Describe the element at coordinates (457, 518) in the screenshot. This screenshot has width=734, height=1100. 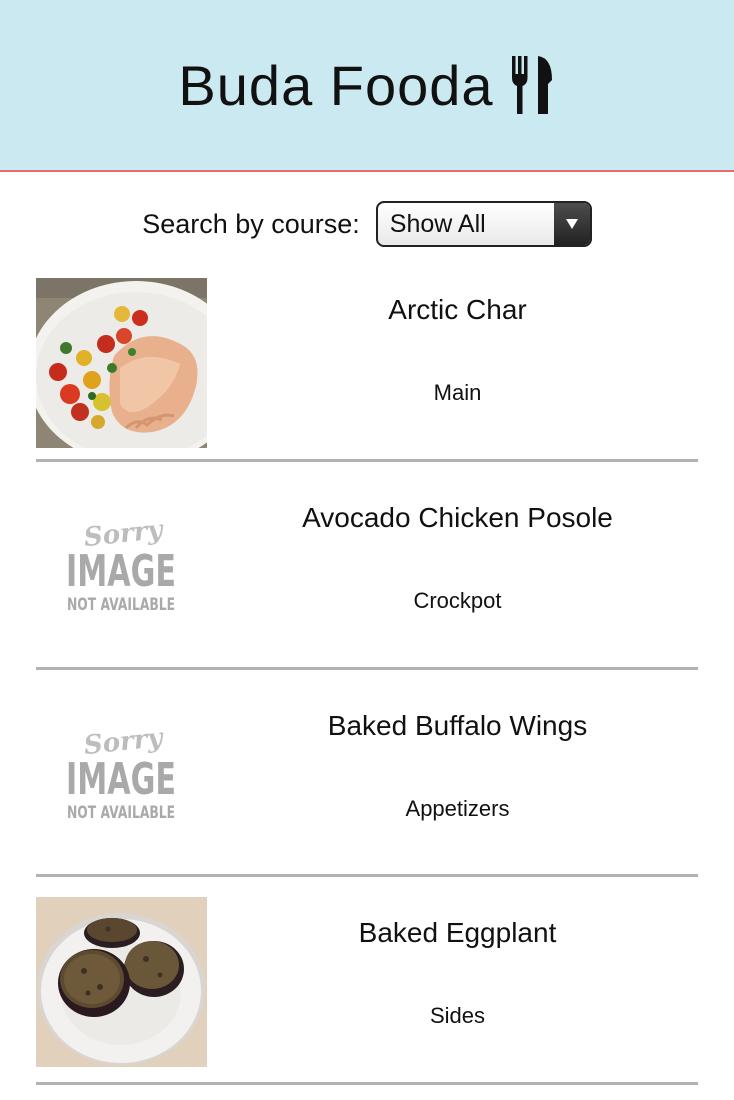
I see `recipe-name: Avocado Chicken Posole` at that location.